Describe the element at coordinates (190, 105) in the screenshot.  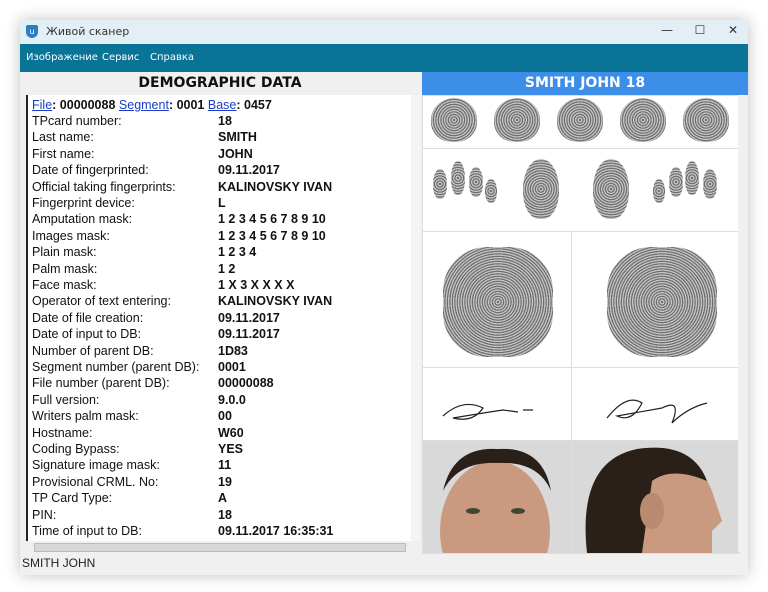
I see `segment-value: 0001` at that location.